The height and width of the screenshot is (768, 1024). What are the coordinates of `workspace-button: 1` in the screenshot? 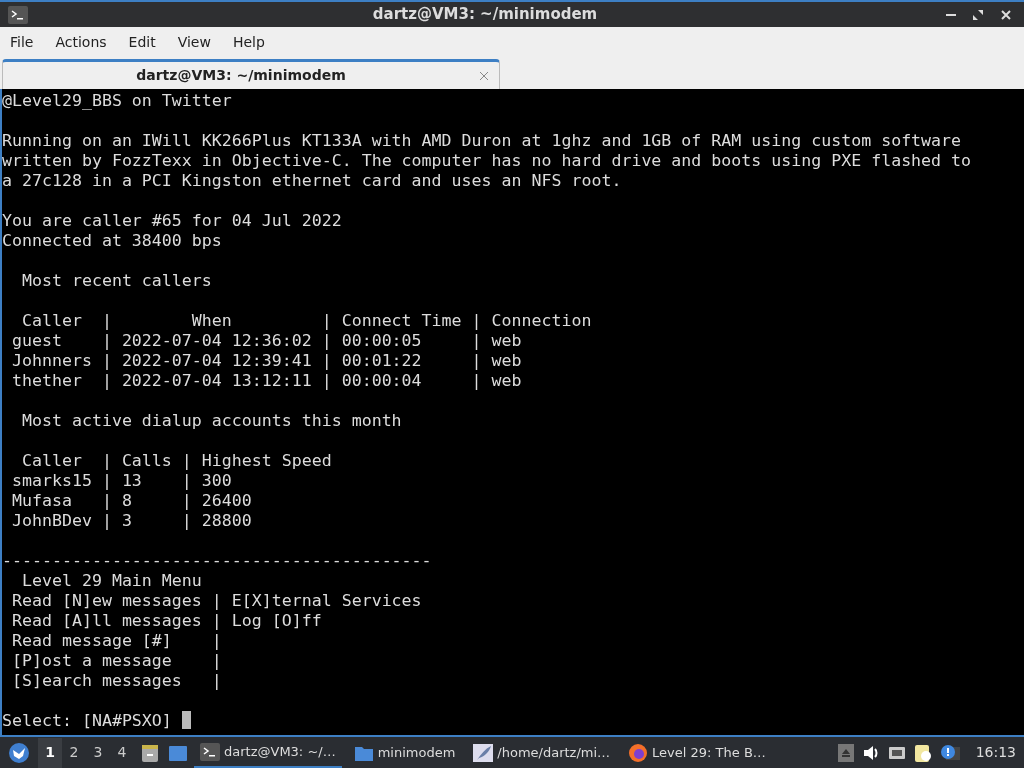 It's located at (50, 752).